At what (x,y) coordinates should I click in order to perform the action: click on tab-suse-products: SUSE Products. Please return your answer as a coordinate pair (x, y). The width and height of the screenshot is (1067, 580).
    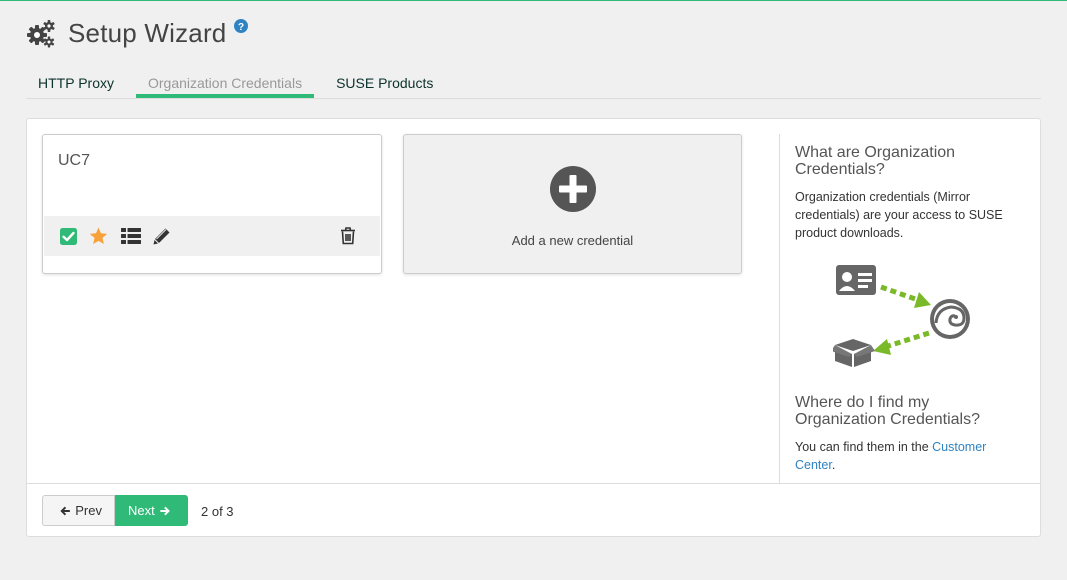
    Looking at the image, I should click on (384, 82).